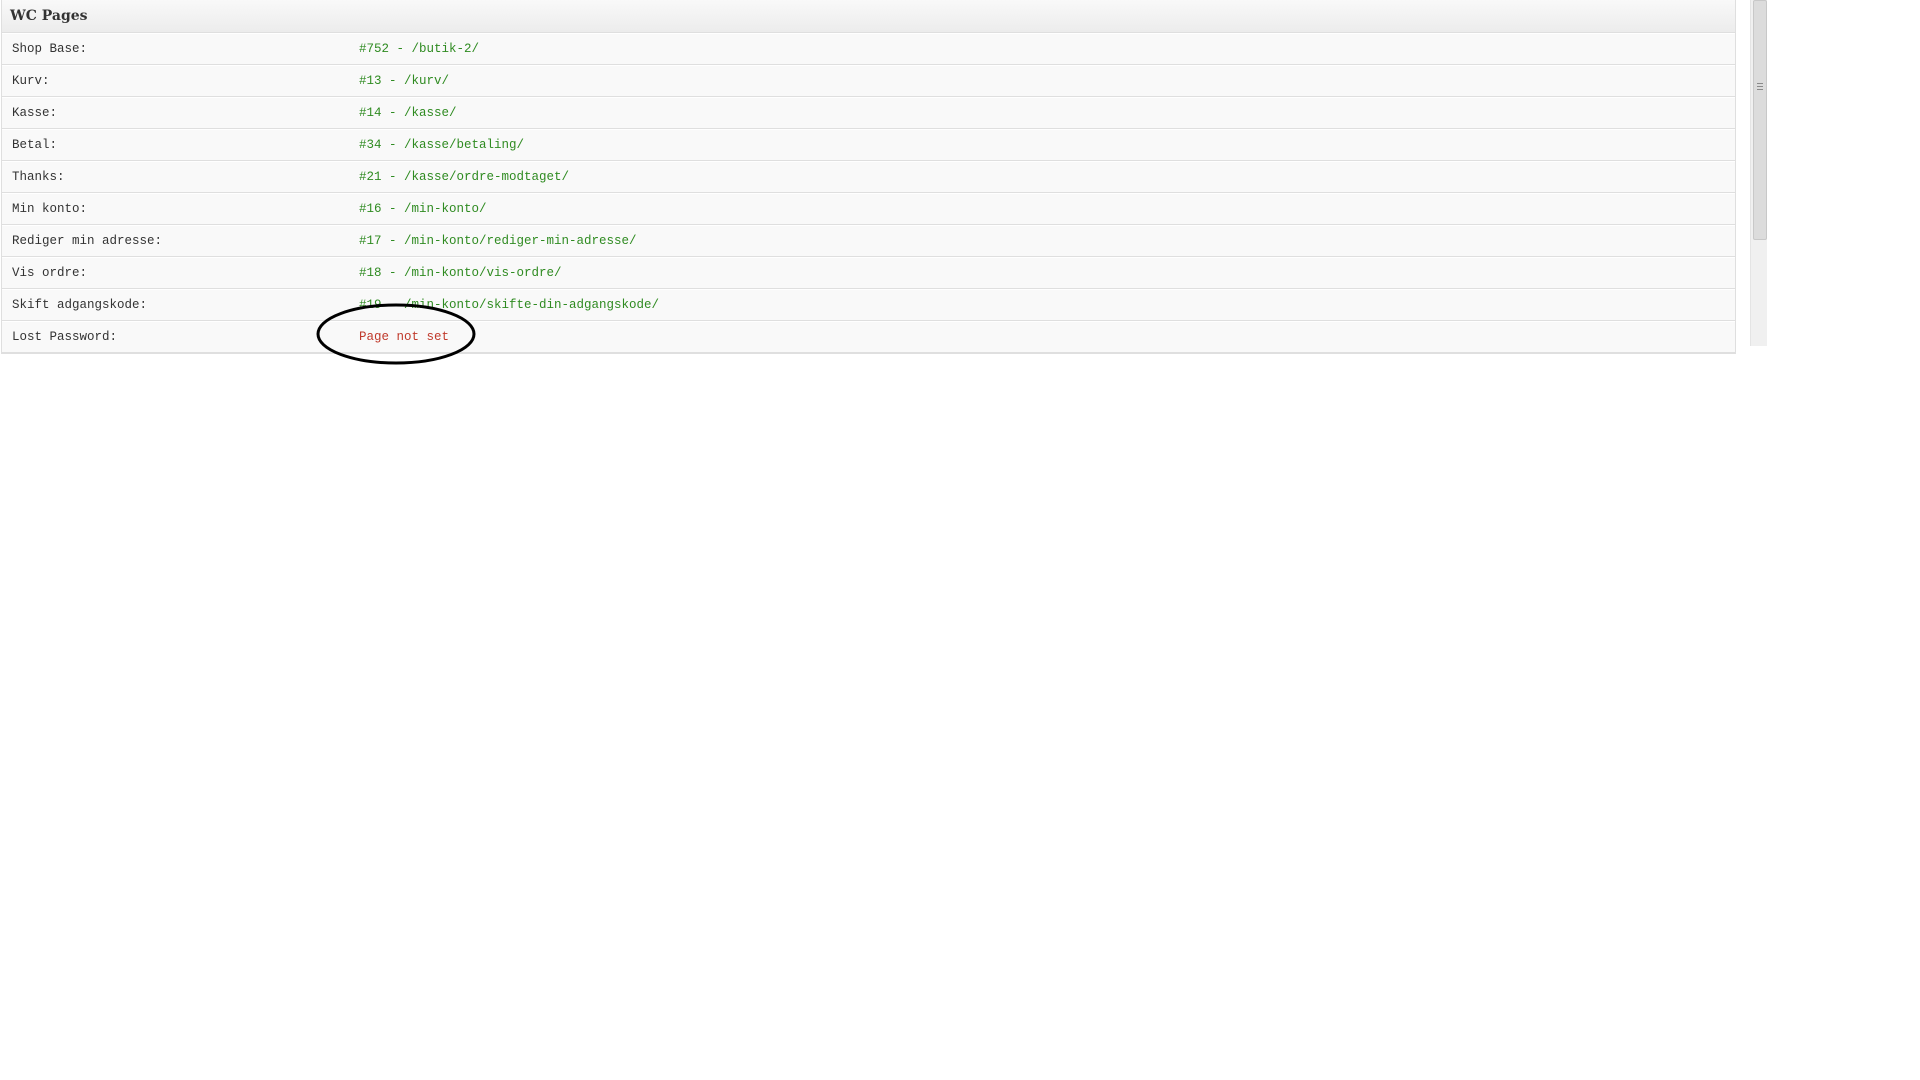 The image size is (1920, 1080). What do you see at coordinates (868, 81) in the screenshot?
I see `table-row: Kurv: #13 - /kurv/` at bounding box center [868, 81].